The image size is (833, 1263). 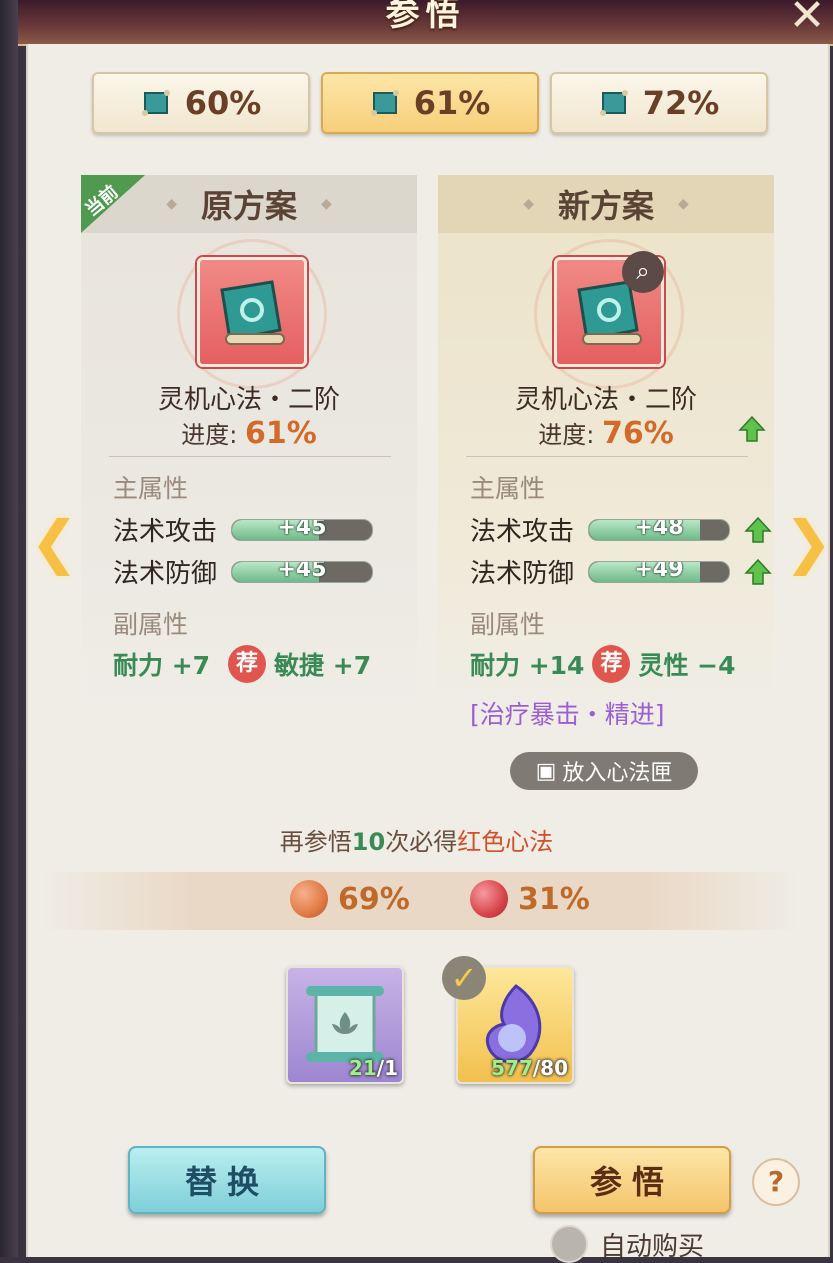 What do you see at coordinates (554, 899) in the screenshot?
I see `probability-value: 31%` at bounding box center [554, 899].